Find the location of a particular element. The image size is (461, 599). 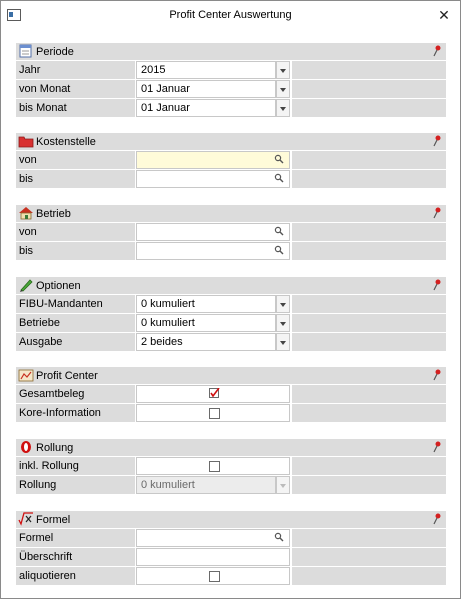

row-bis-monat: bis Monat 01 Januar is located at coordinates (231, 107).